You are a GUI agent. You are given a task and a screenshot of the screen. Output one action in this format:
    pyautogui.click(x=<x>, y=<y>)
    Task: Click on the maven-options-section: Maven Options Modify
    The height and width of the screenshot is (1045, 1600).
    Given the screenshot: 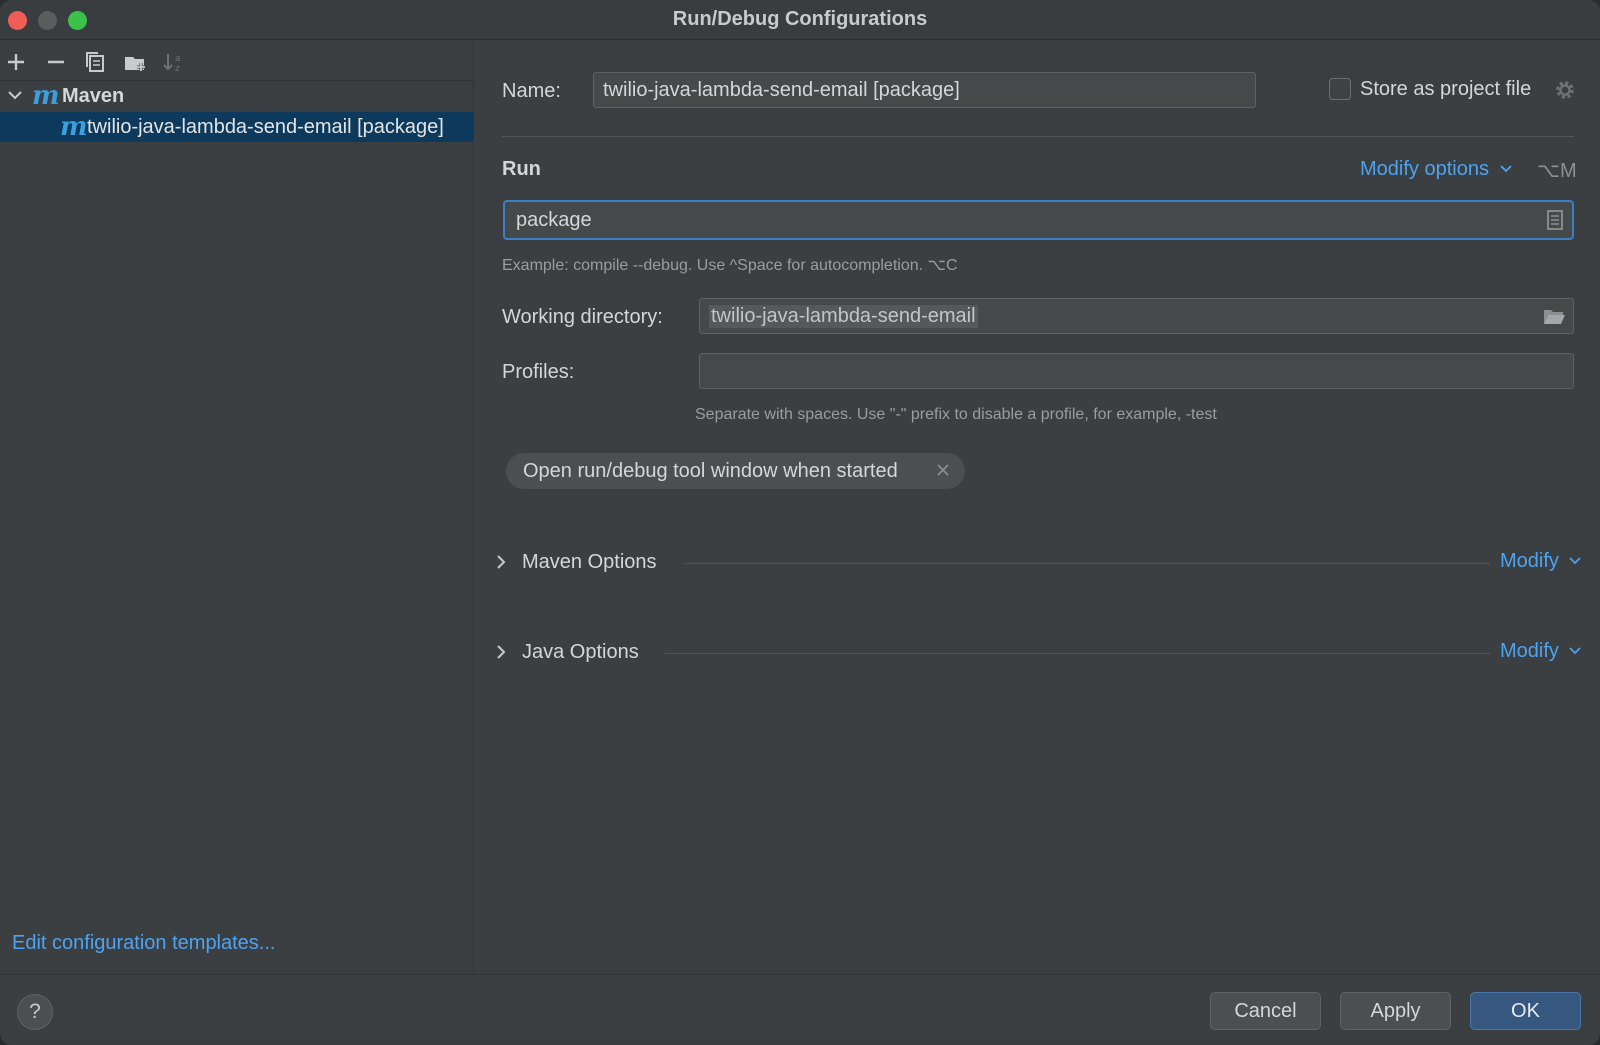 What is the action you would take?
    pyautogui.click(x=1037, y=563)
    